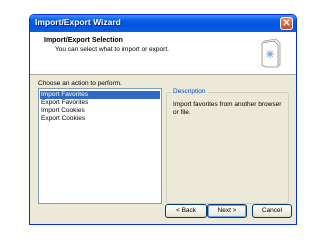 The image size is (320, 240). I want to click on header-title: Import/Export Selection, so click(83, 40).